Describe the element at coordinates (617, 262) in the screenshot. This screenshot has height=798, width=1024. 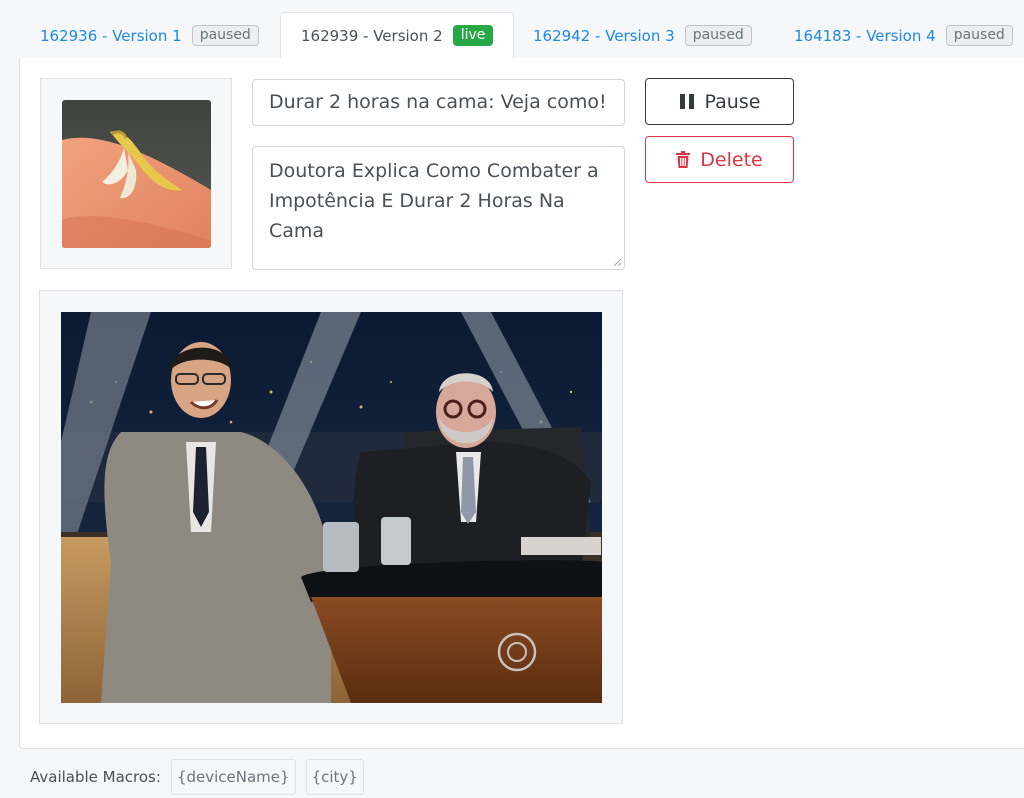
I see `resize-grip-icon` at that location.